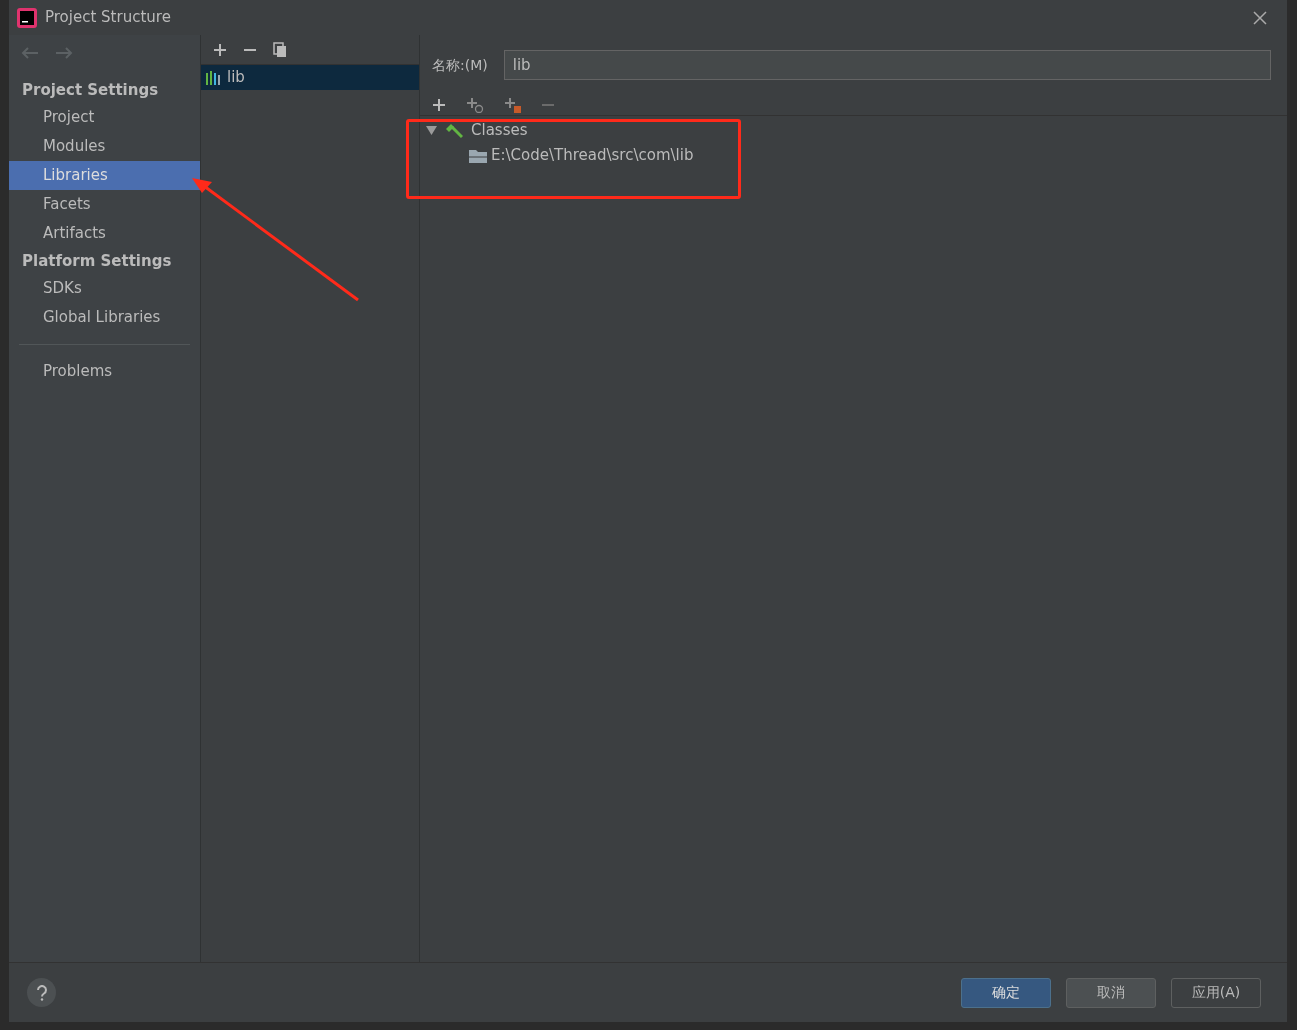 Image resolution: width=1297 pixels, height=1030 pixels. What do you see at coordinates (104, 233) in the screenshot?
I see `sidebar-item: Artifacts` at bounding box center [104, 233].